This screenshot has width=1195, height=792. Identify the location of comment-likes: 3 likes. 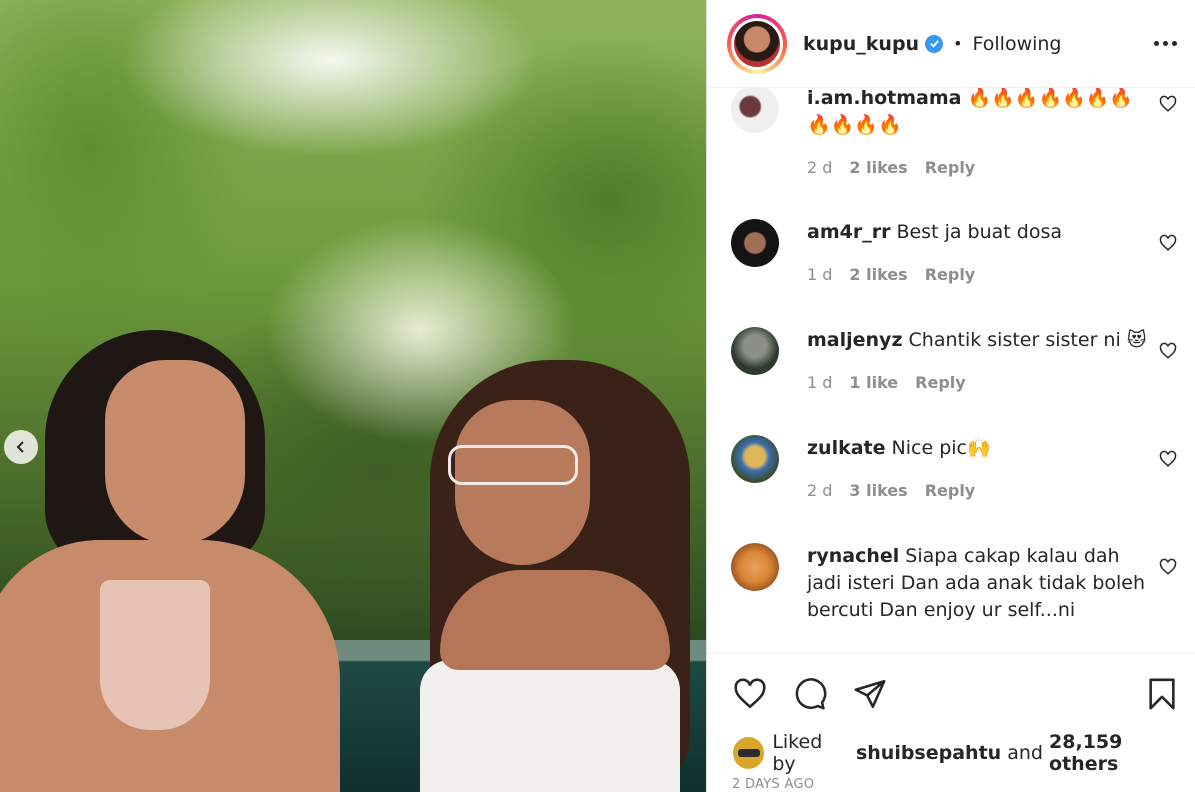
(878, 490).